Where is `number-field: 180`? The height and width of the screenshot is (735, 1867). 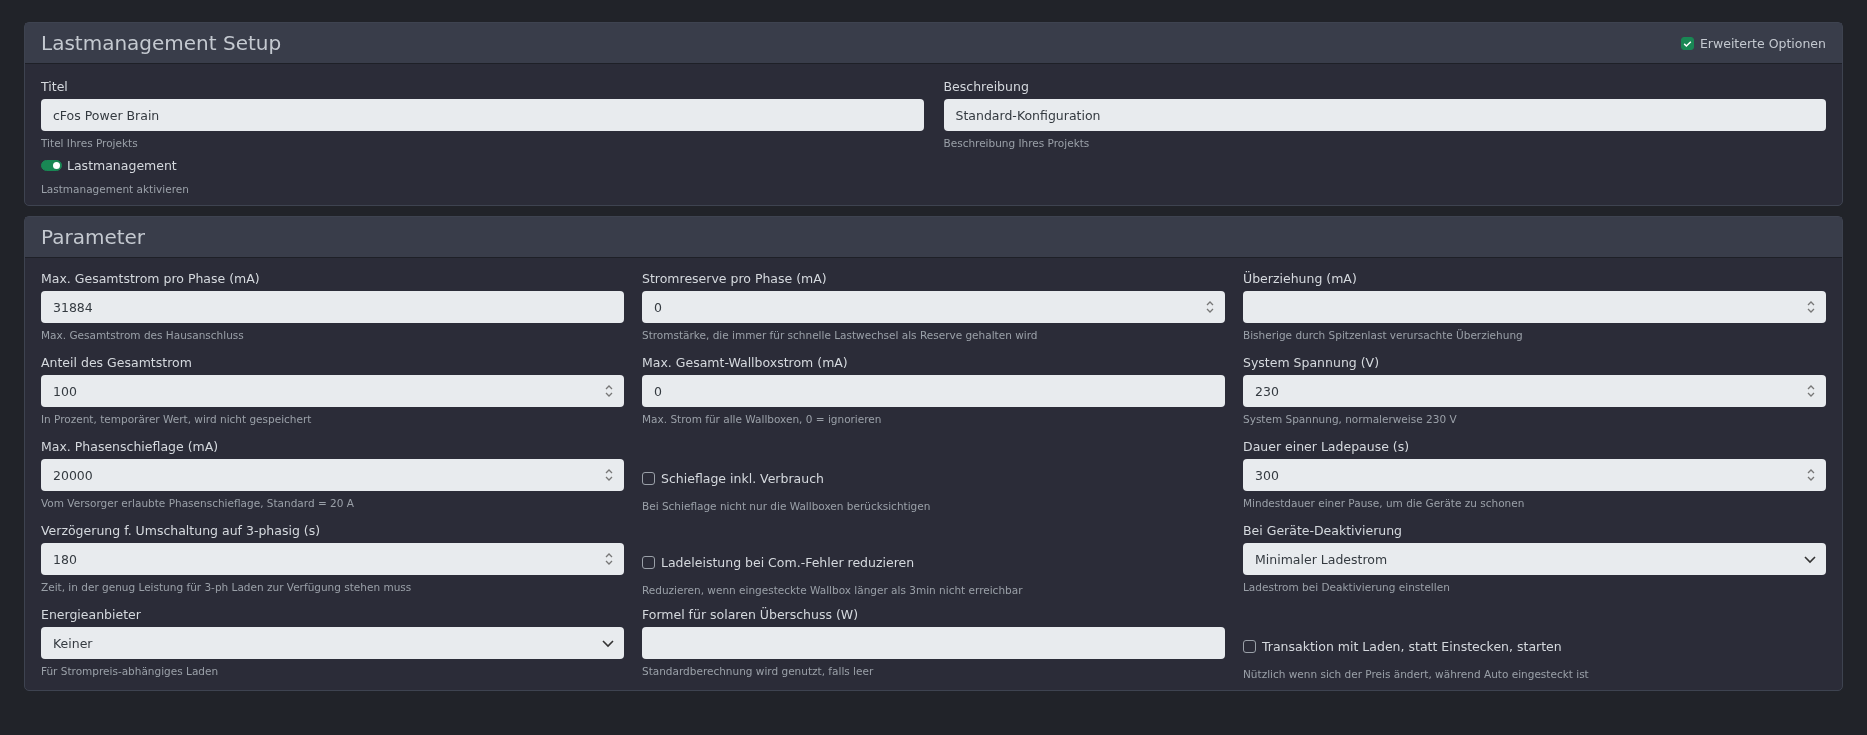 number-field: 180 is located at coordinates (332, 559).